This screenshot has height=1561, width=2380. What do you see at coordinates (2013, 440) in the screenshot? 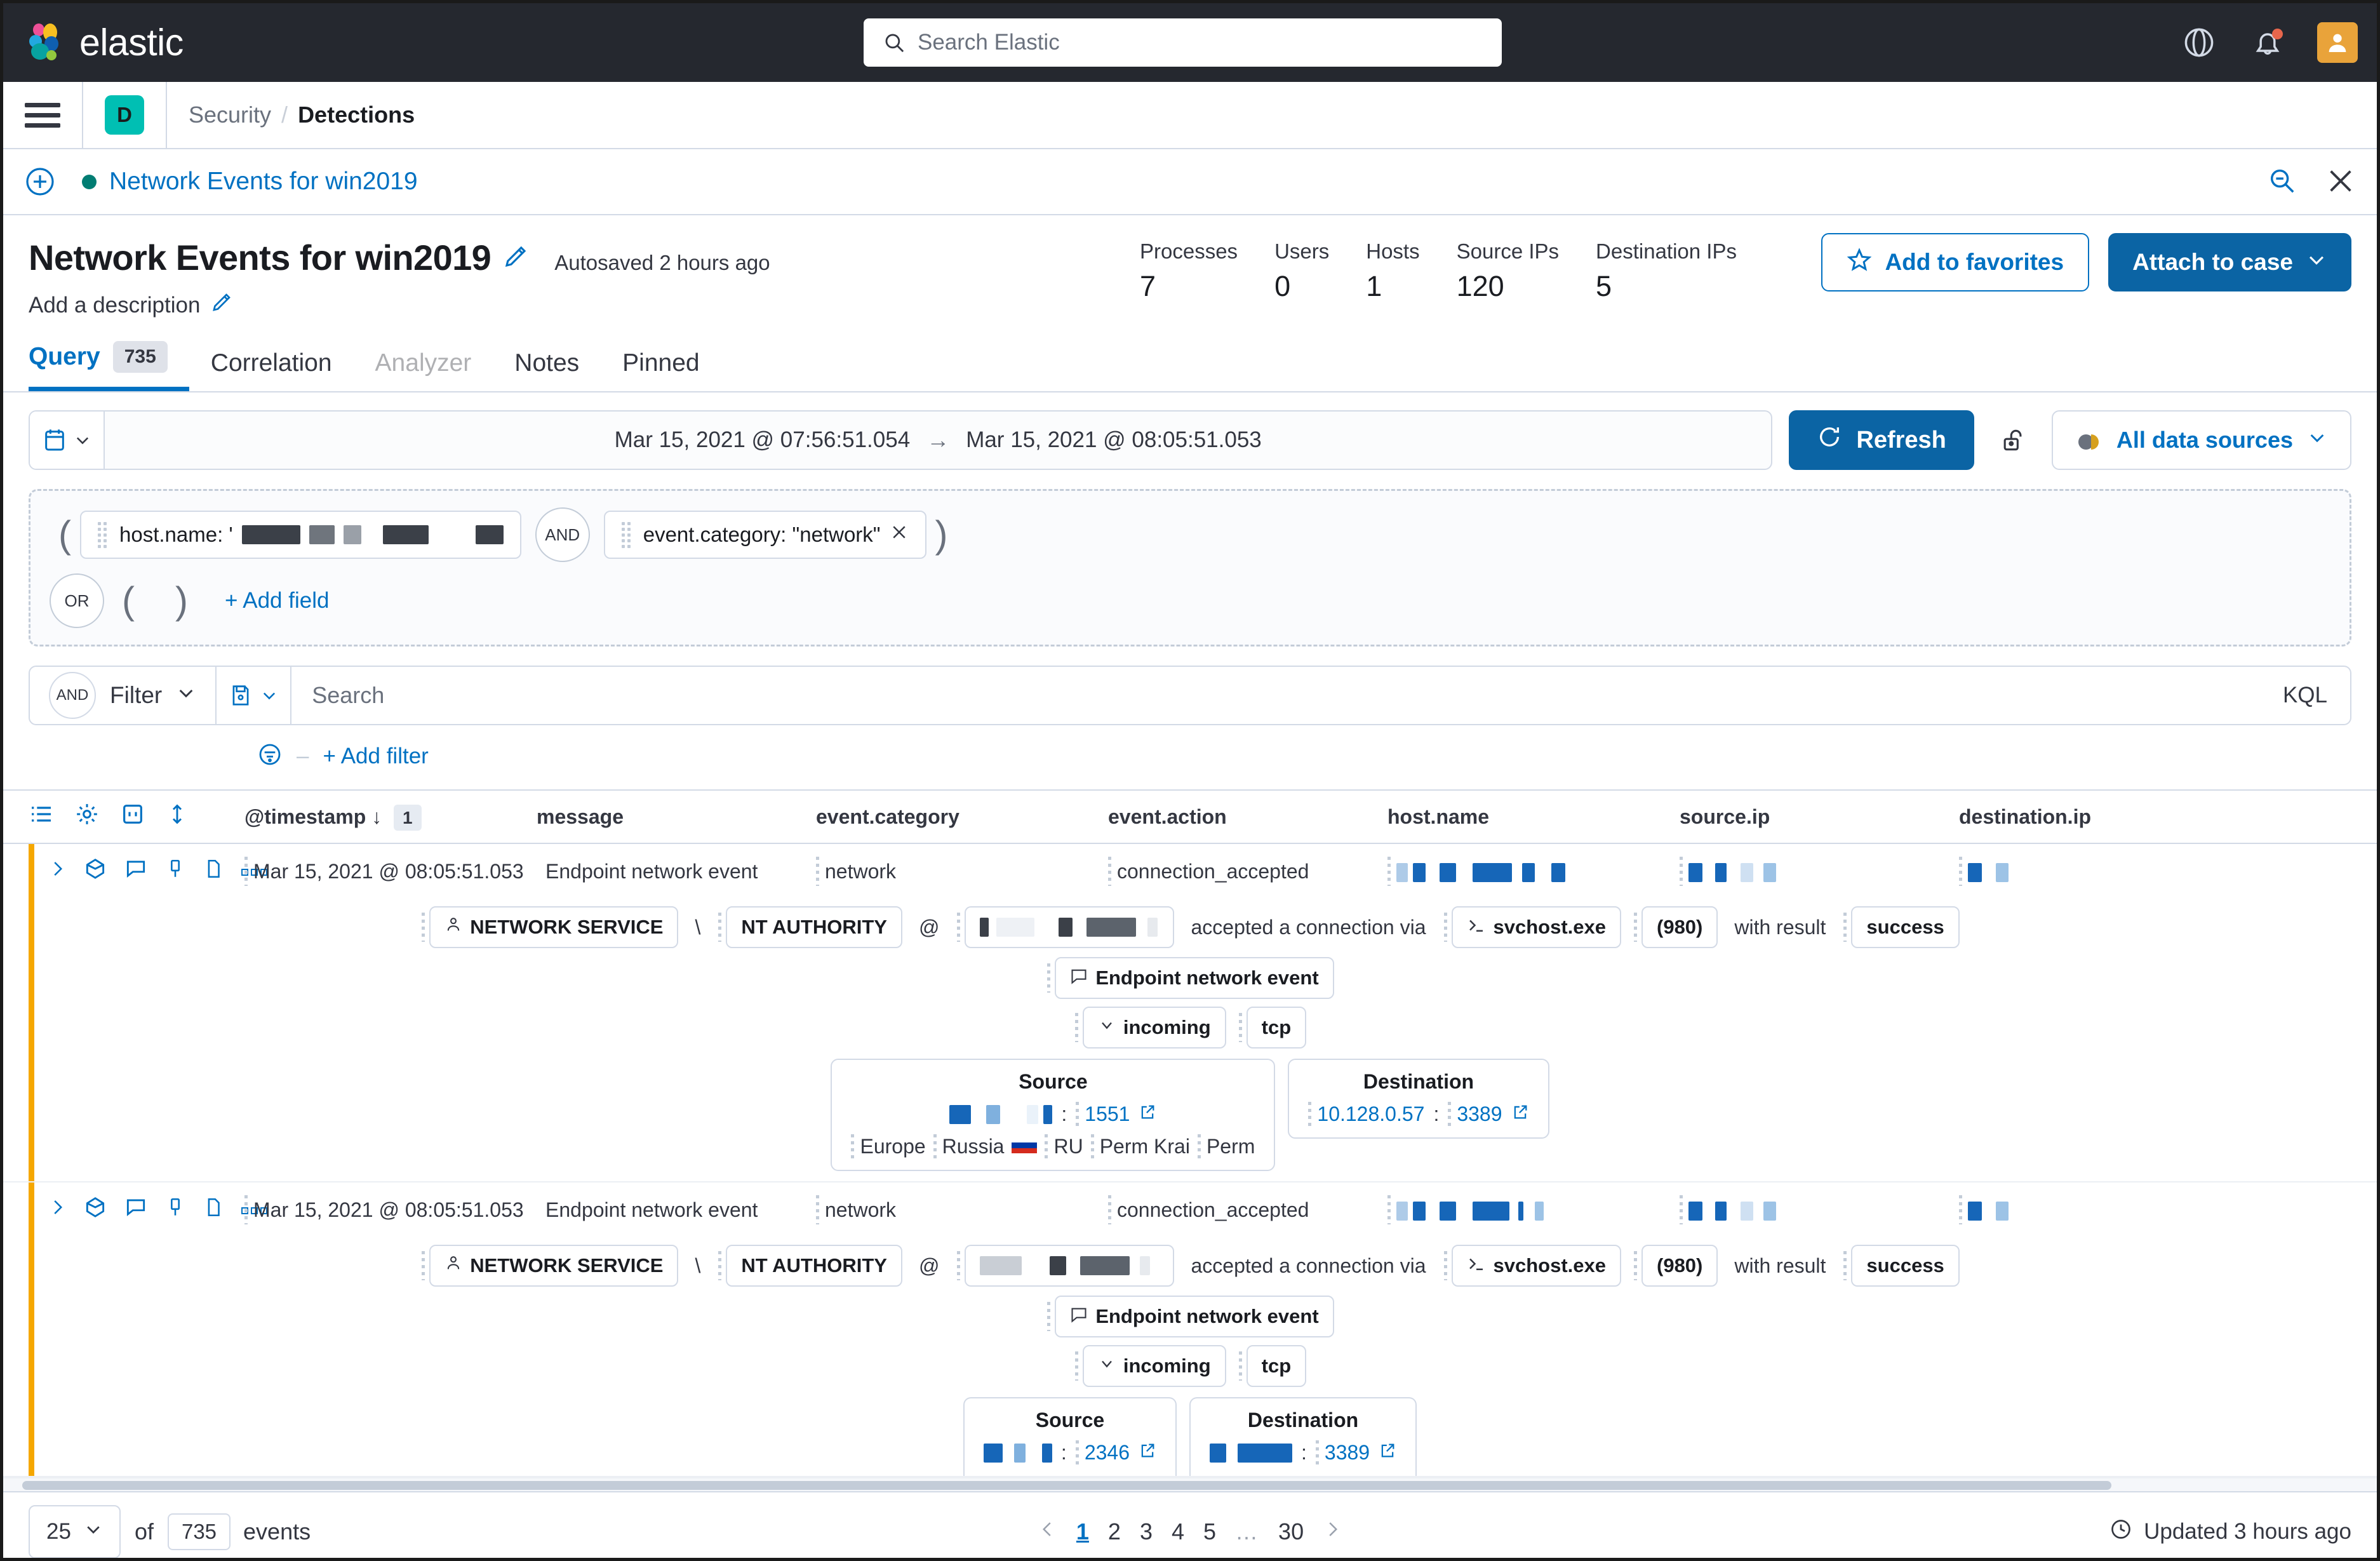
I see `unlock-icon` at bounding box center [2013, 440].